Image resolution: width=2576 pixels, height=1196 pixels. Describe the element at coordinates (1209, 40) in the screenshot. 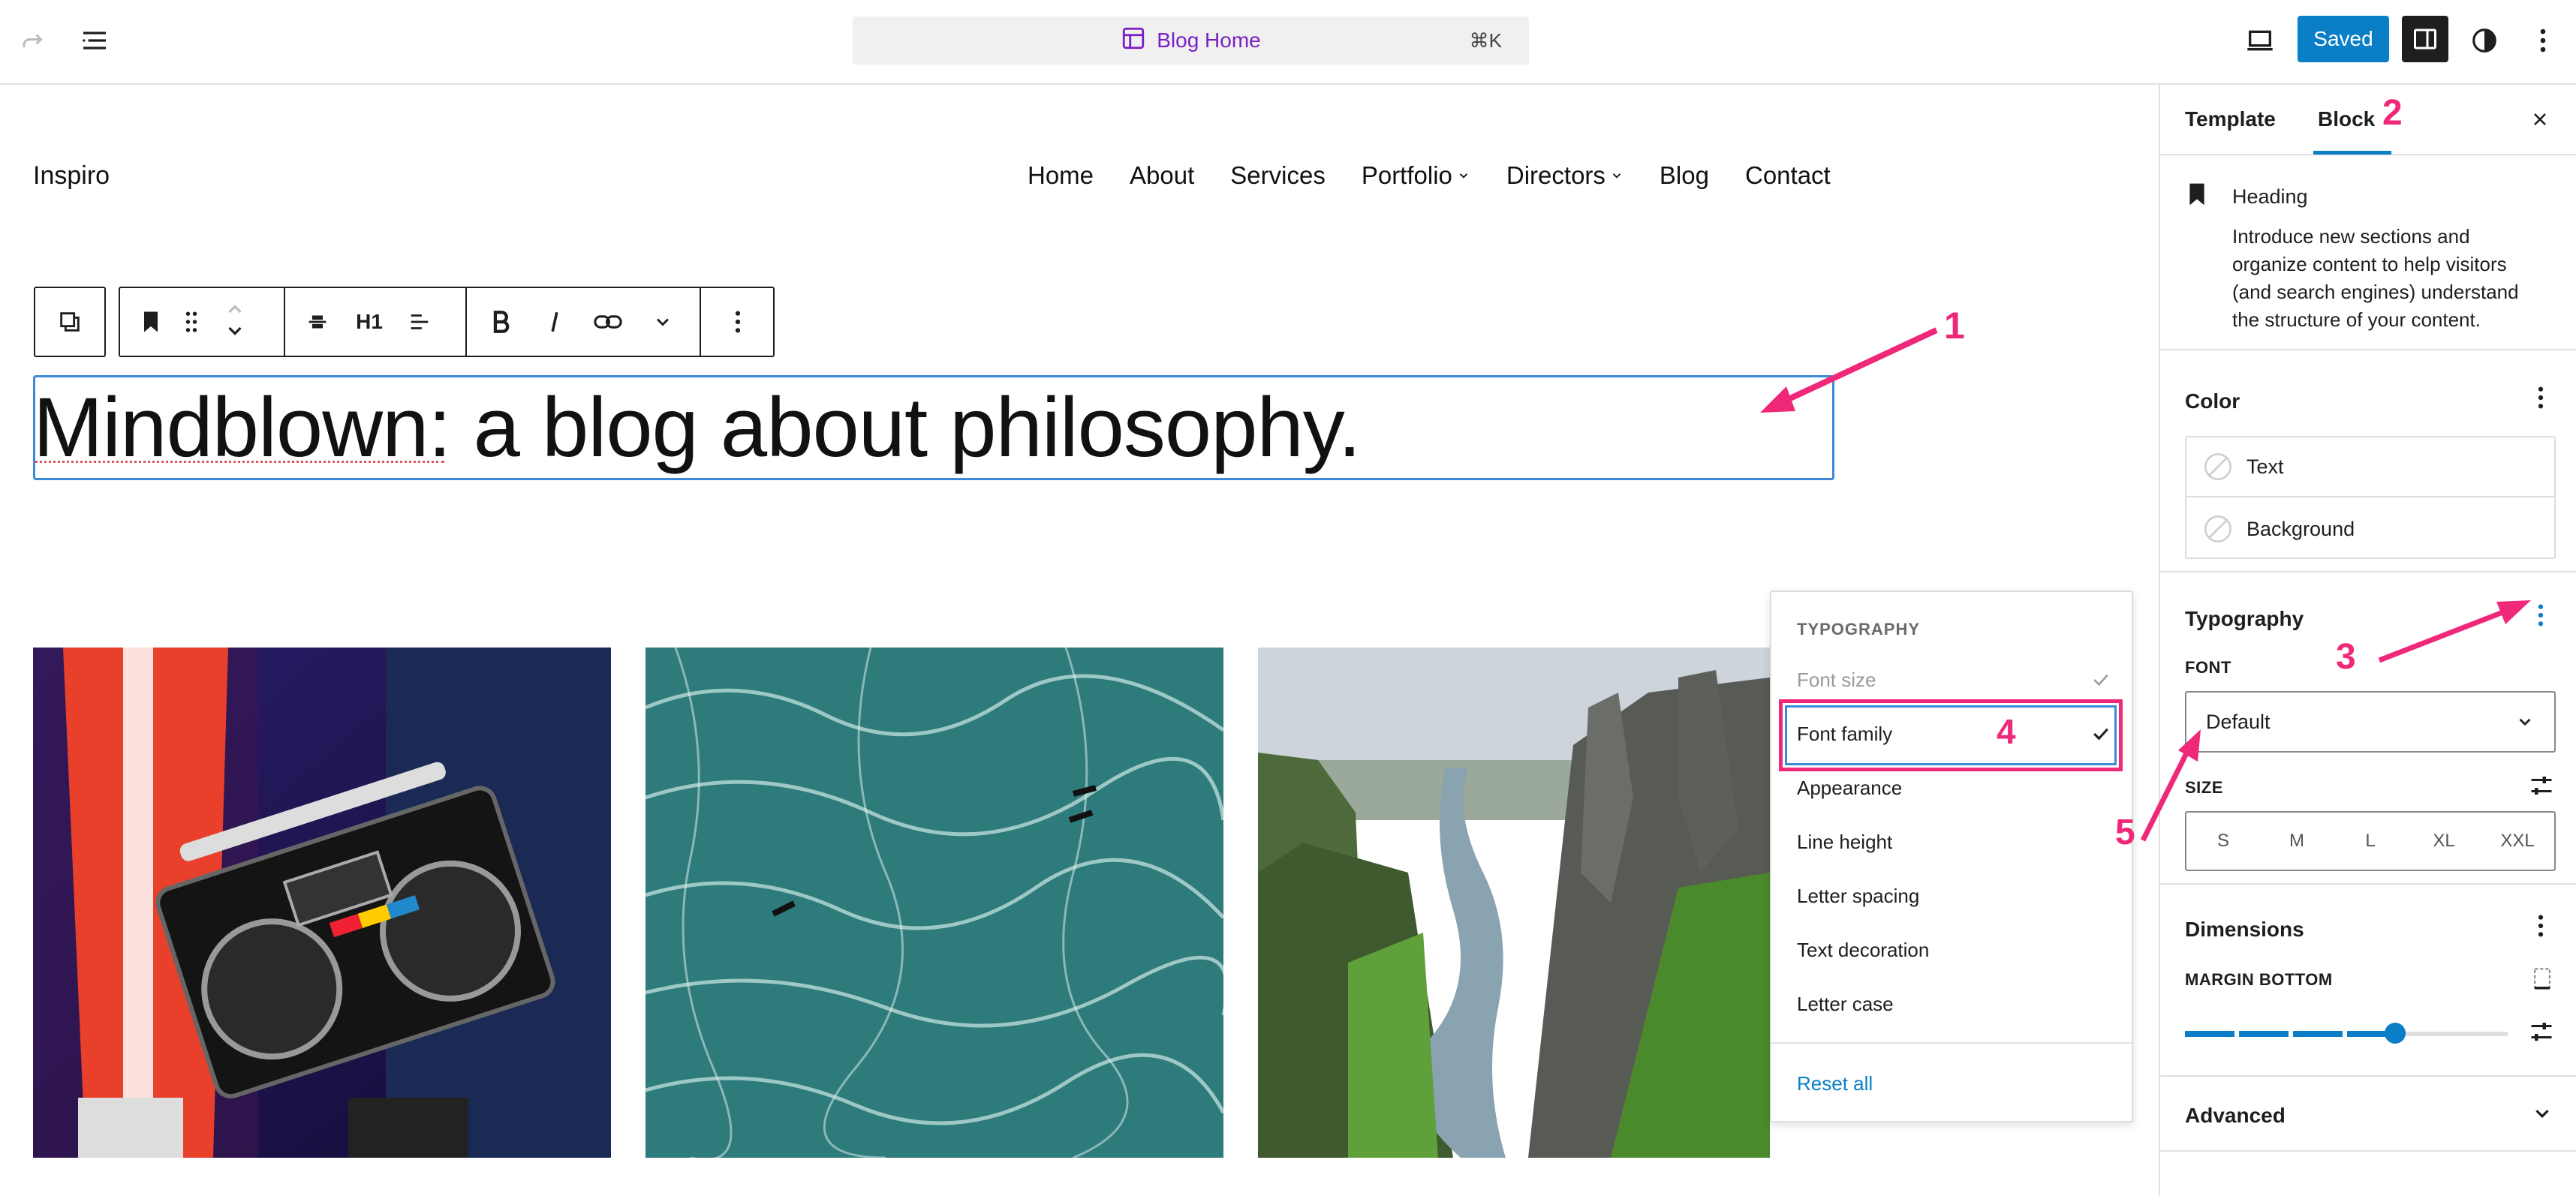

I see `command-title: Blog Home` at that location.